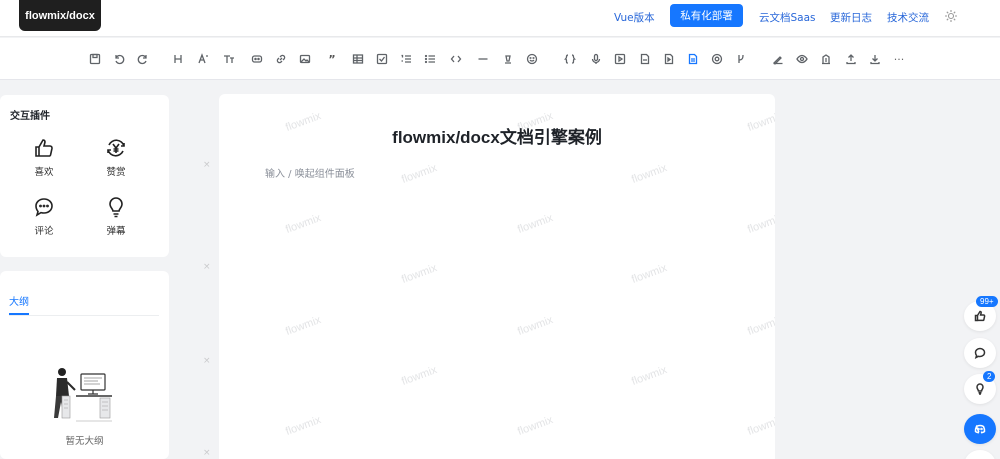  Describe the element at coordinates (596, 59) in the screenshot. I see `audio-icon` at that location.